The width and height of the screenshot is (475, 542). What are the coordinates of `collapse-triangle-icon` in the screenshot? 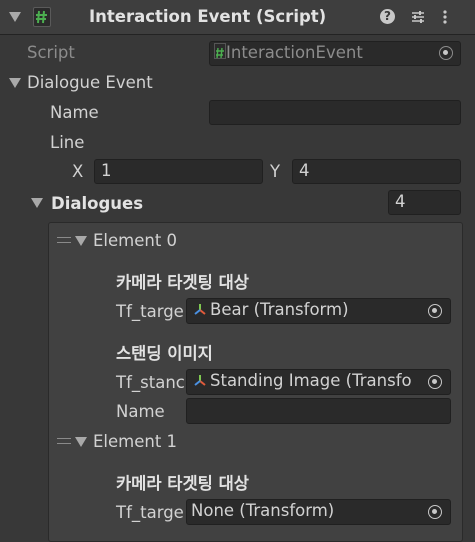 It's located at (15, 17).